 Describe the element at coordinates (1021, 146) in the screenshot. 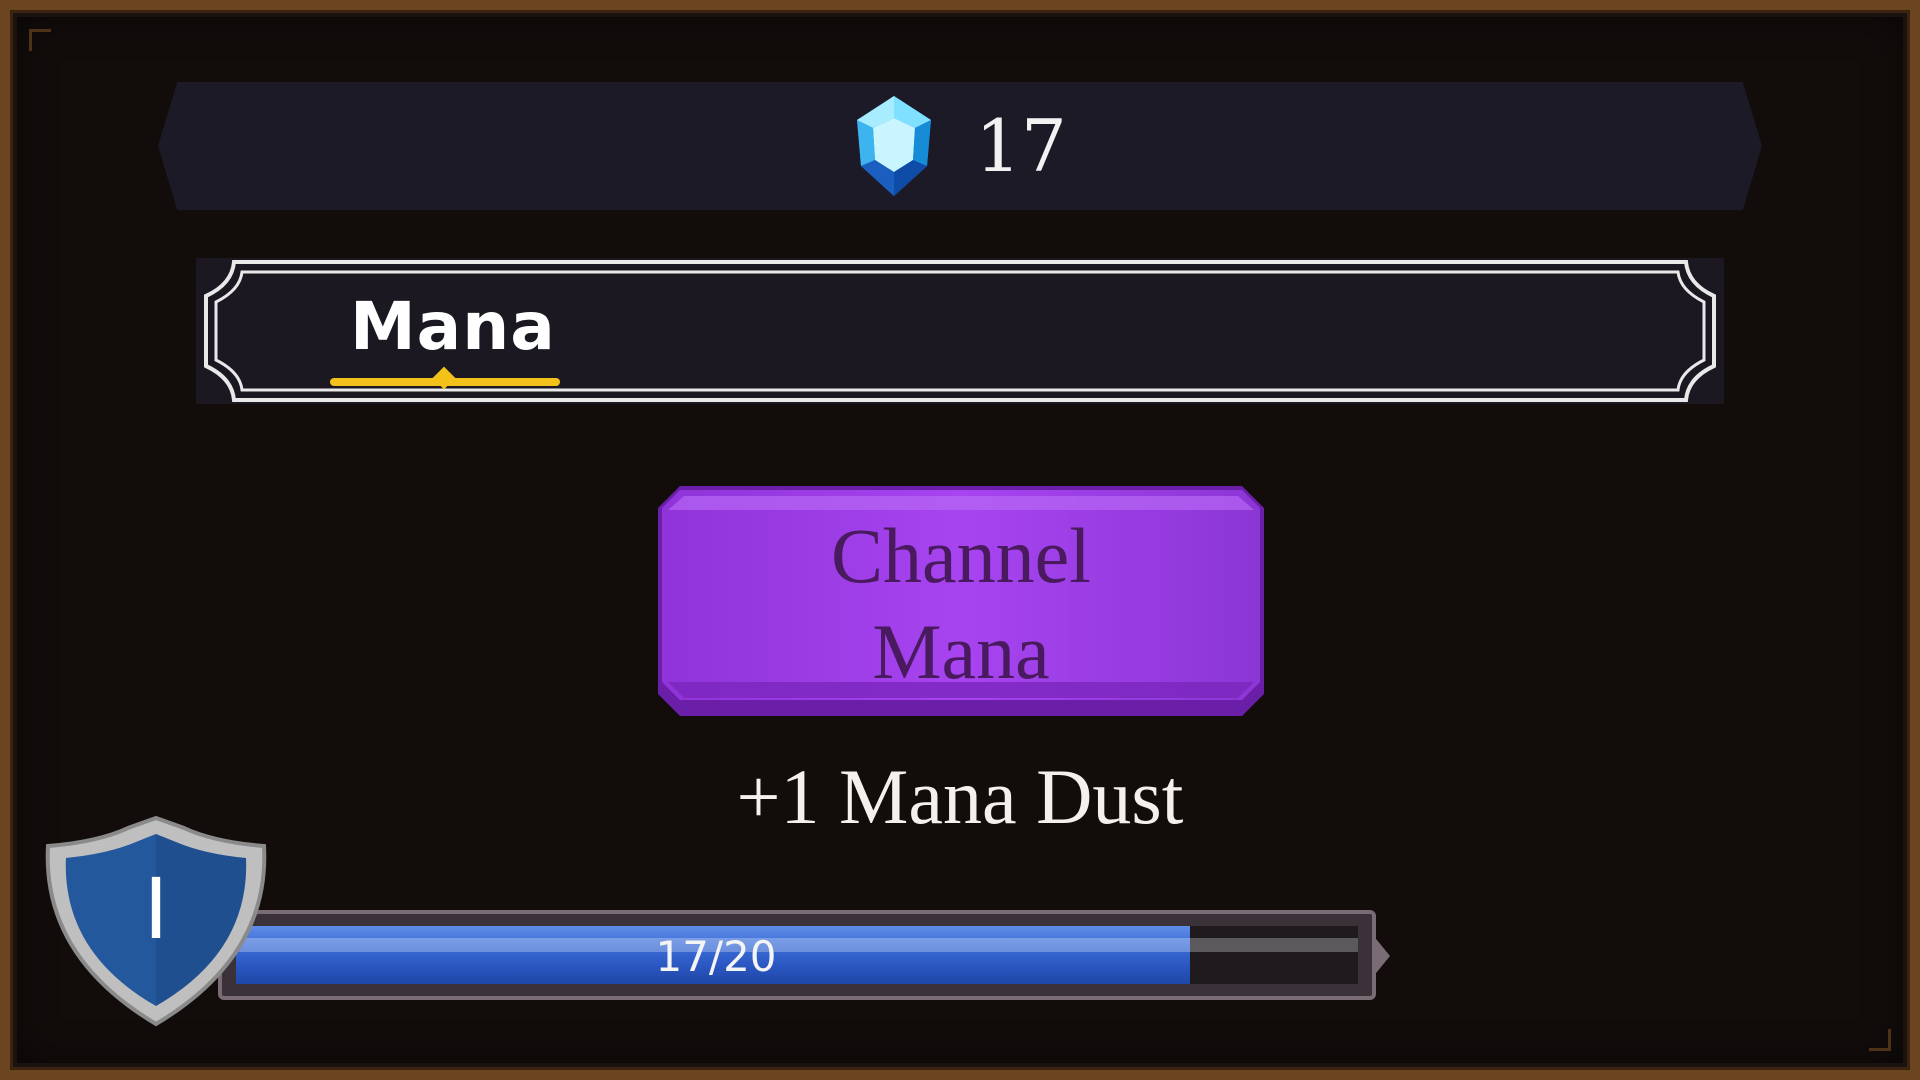

I see `currency-count: 17` at that location.